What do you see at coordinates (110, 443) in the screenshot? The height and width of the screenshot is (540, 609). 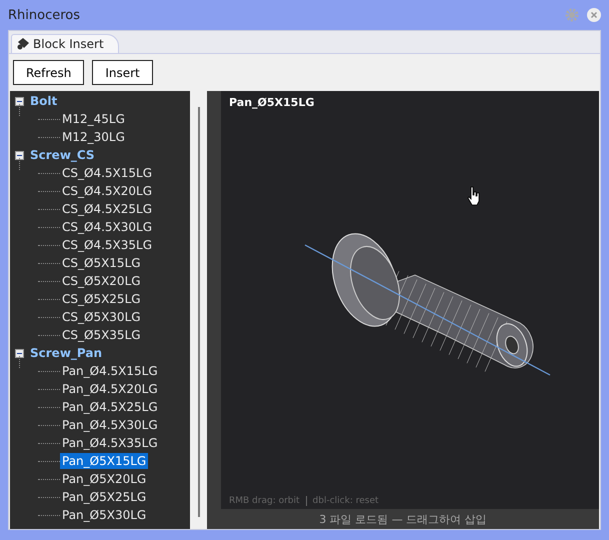 I see `tree-item: Pan_Ø4.5X35LG` at bounding box center [110, 443].